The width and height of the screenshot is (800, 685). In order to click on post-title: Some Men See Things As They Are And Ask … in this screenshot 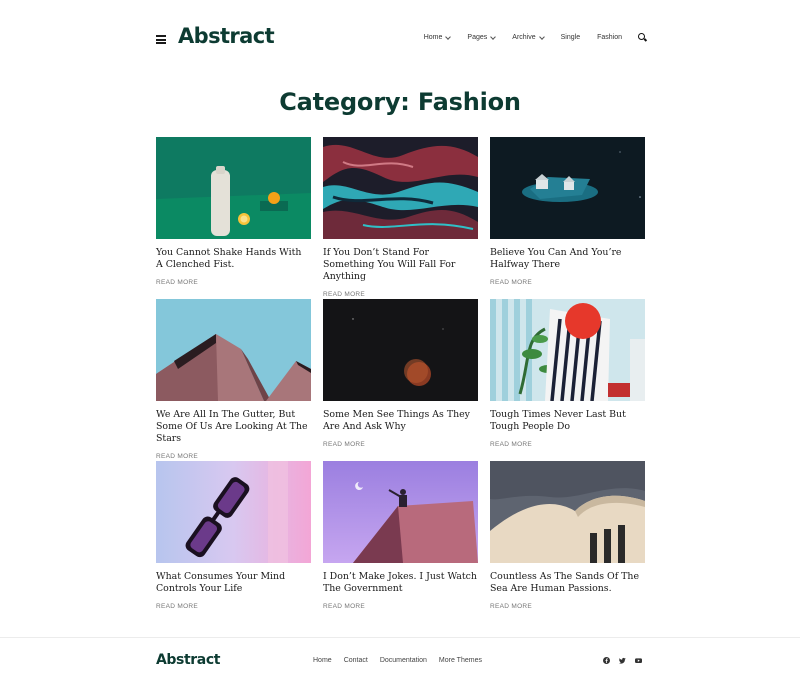, I will do `click(400, 421)`.